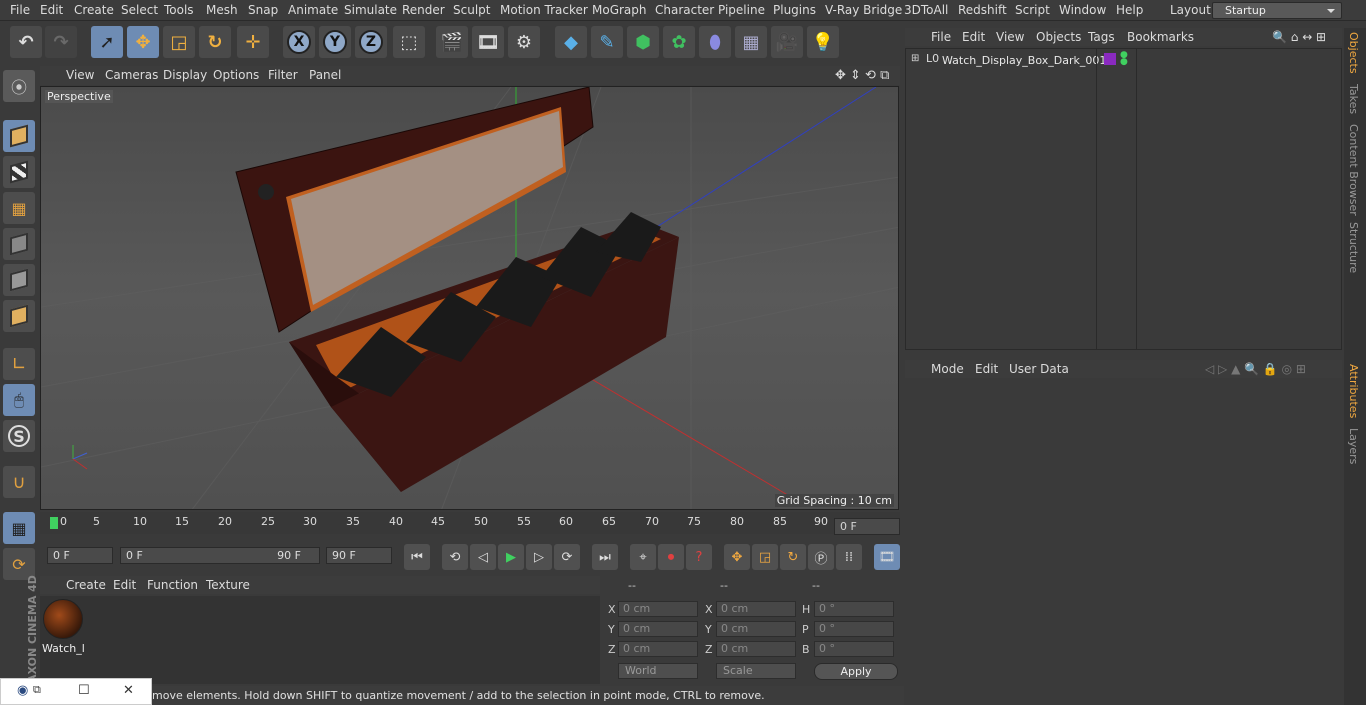 Image resolution: width=1366 pixels, height=705 pixels. I want to click on start-frame-field: 0 F, so click(80, 555).